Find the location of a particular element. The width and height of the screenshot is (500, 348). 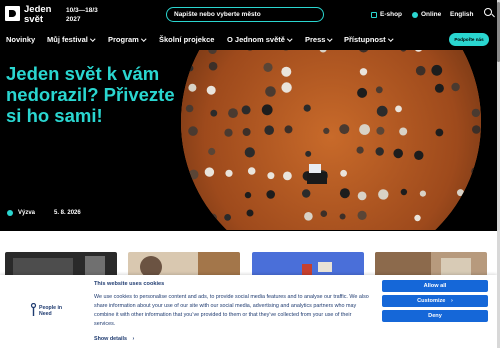

chevron-right-icon: › is located at coordinates (133, 339).